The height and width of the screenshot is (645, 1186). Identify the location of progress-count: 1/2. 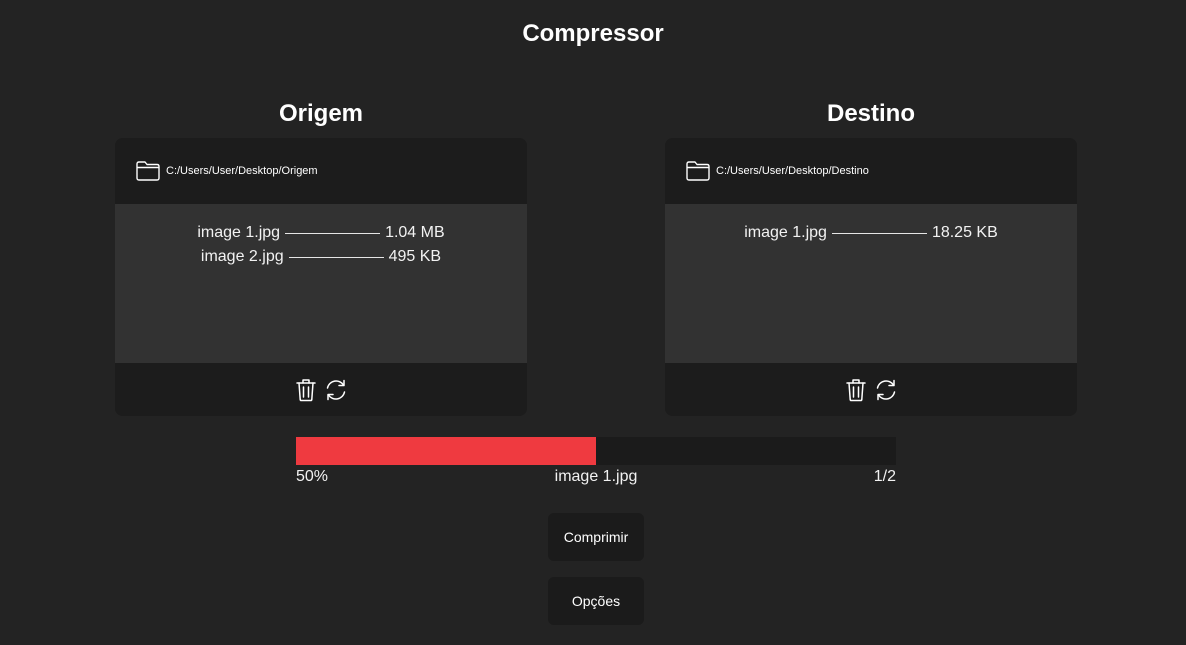
(884, 476).